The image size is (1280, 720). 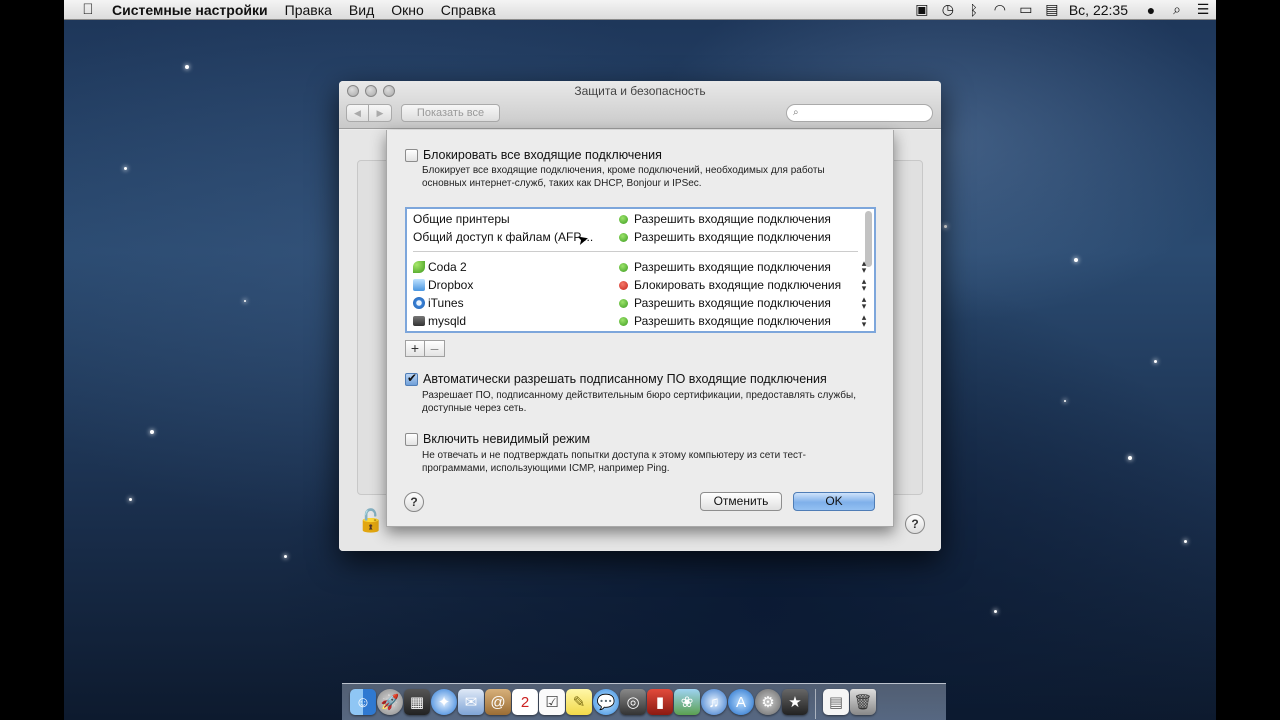 I want to click on magnifier-icon: ⌕, so click(x=796, y=112).